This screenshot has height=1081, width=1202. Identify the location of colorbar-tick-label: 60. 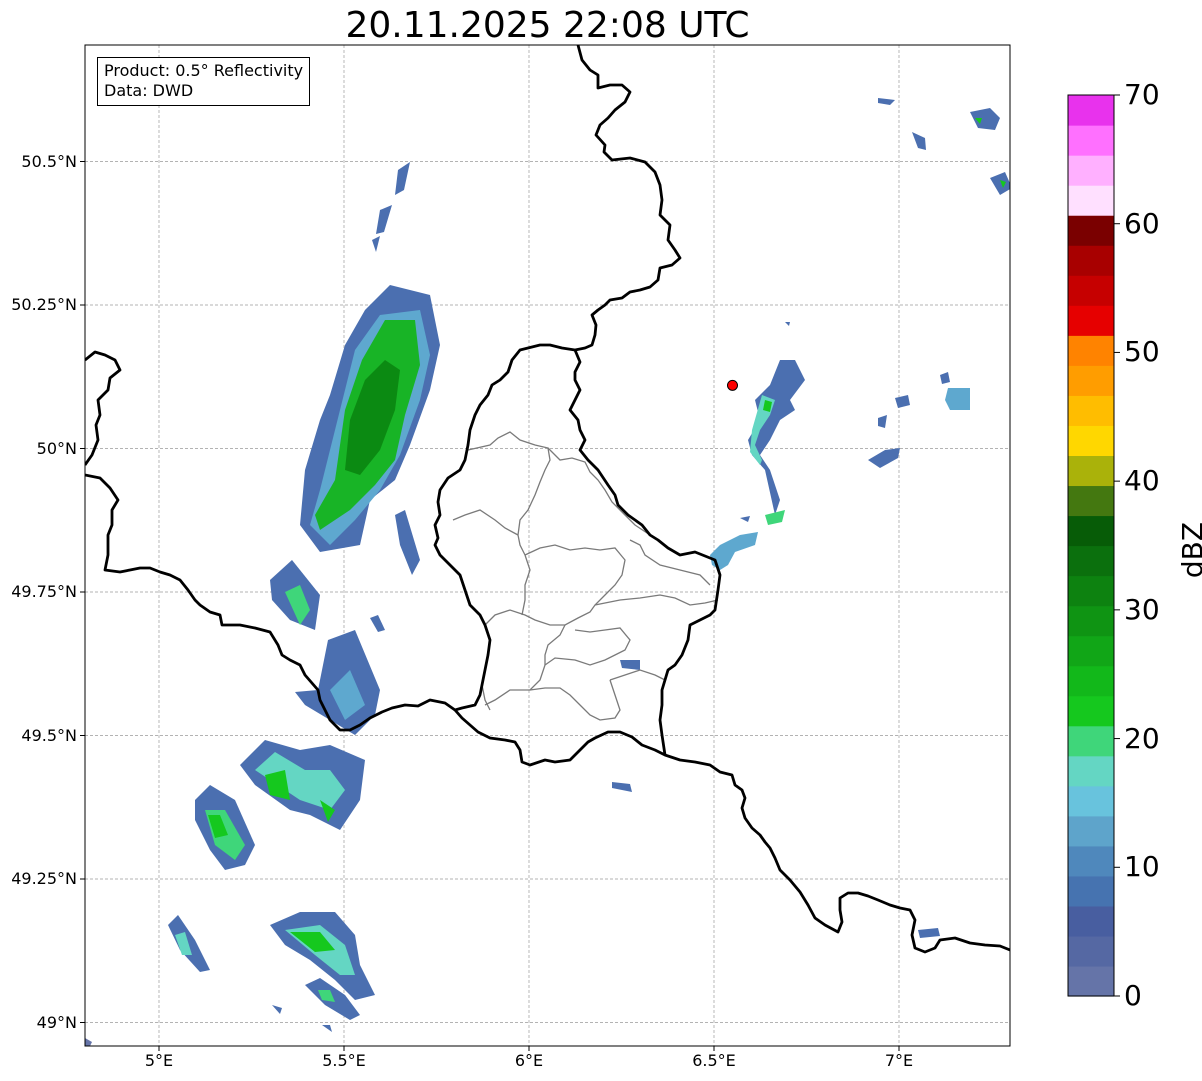
(1142, 223).